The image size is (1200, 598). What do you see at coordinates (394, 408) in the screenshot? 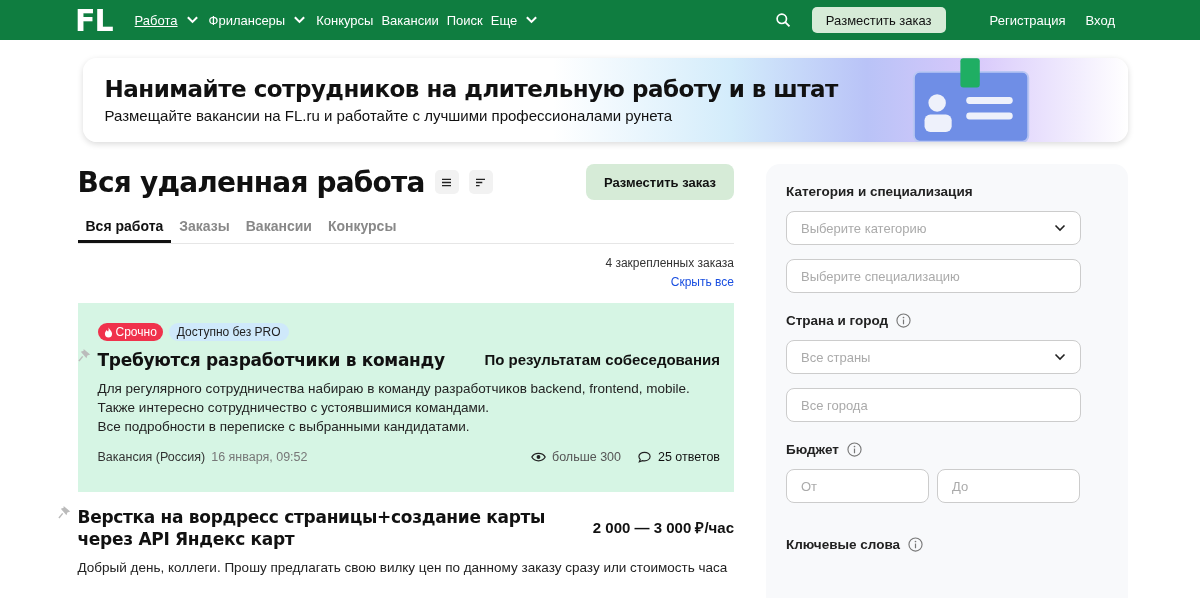
I see `job-description: Для регулярного сотрудничества набираю в команду разработчиков backend, frontend, mobile. Также интересно сотрудничество с устоявшимися командами. Все подробности в переписке с выбранными кандидатами.` at bounding box center [394, 408].